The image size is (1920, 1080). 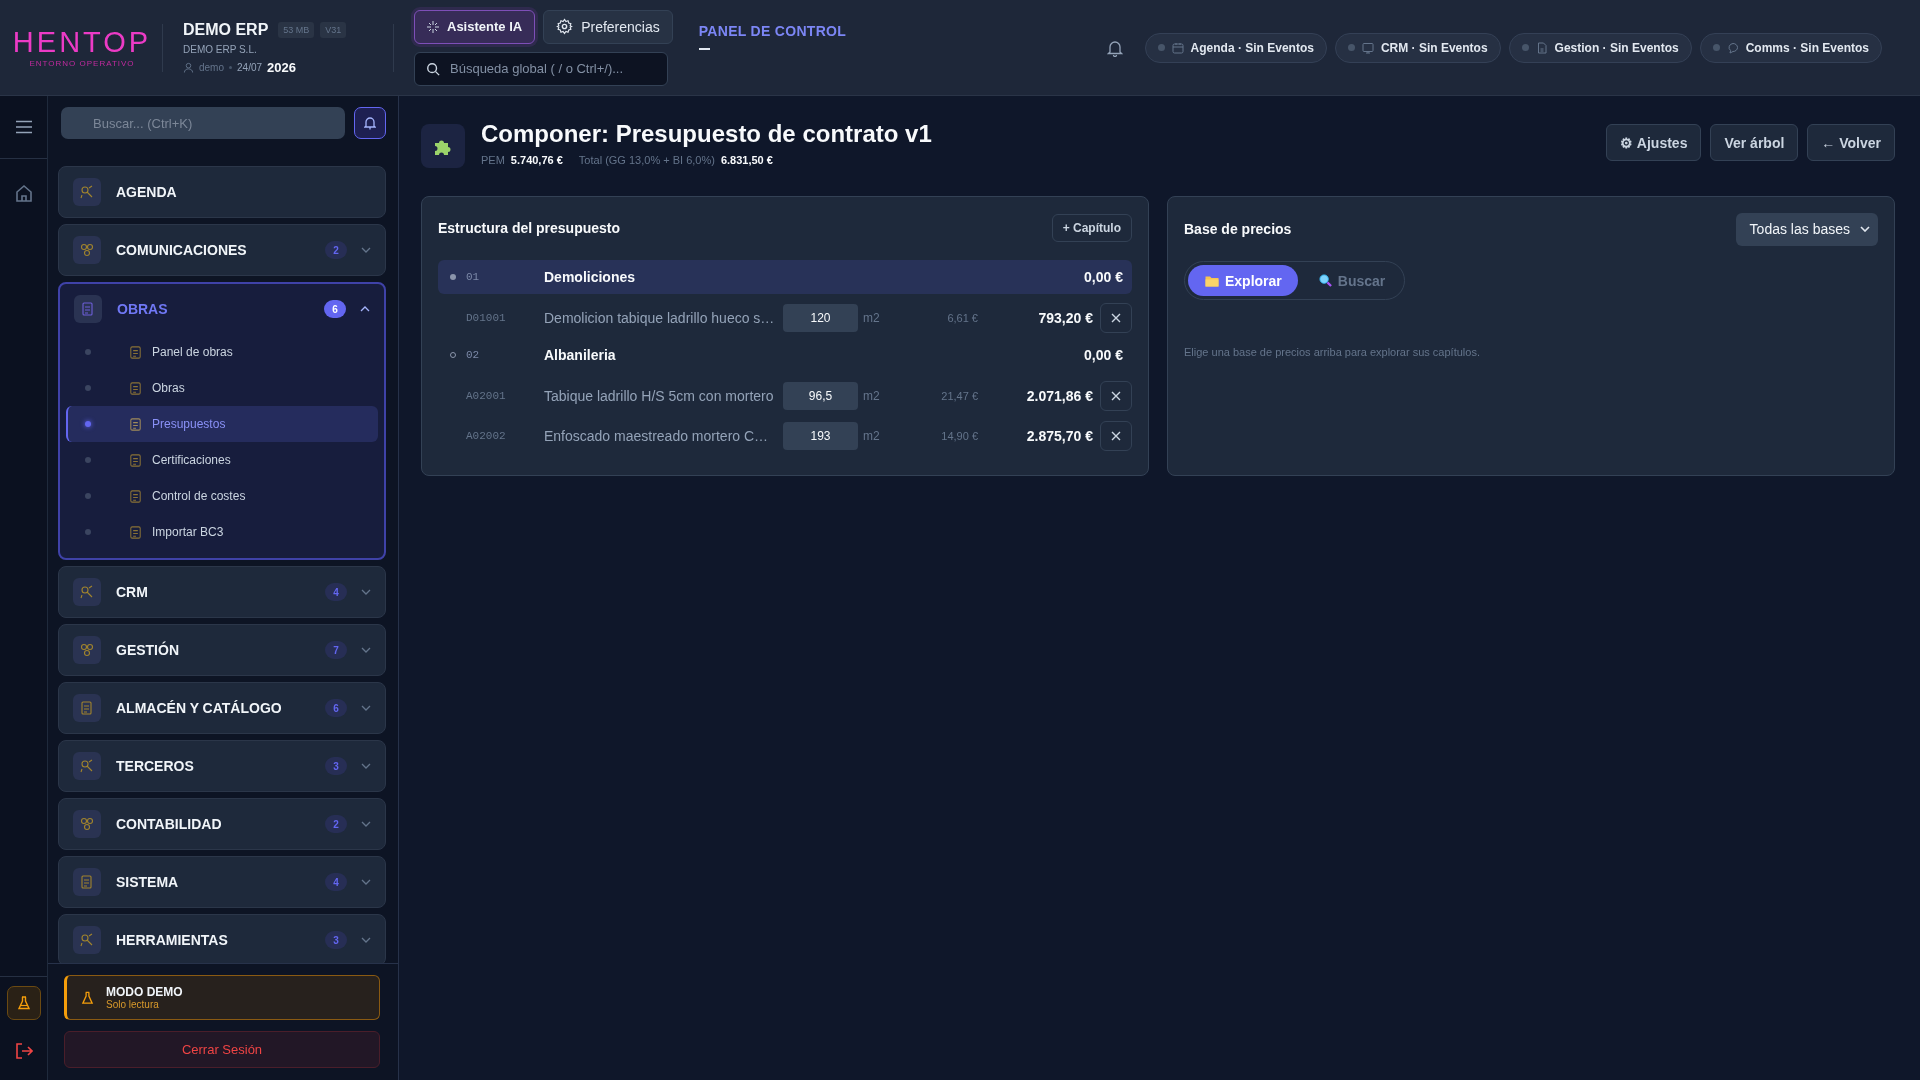 I want to click on nav-group-header: ALMACÉN Y CATÁLOGO 6, so click(x=222, y=708).